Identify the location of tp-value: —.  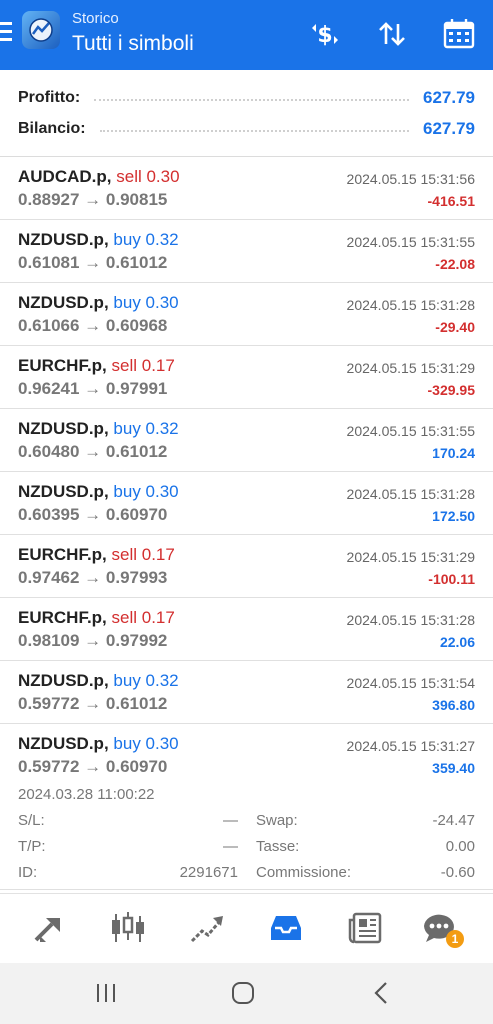
(230, 846).